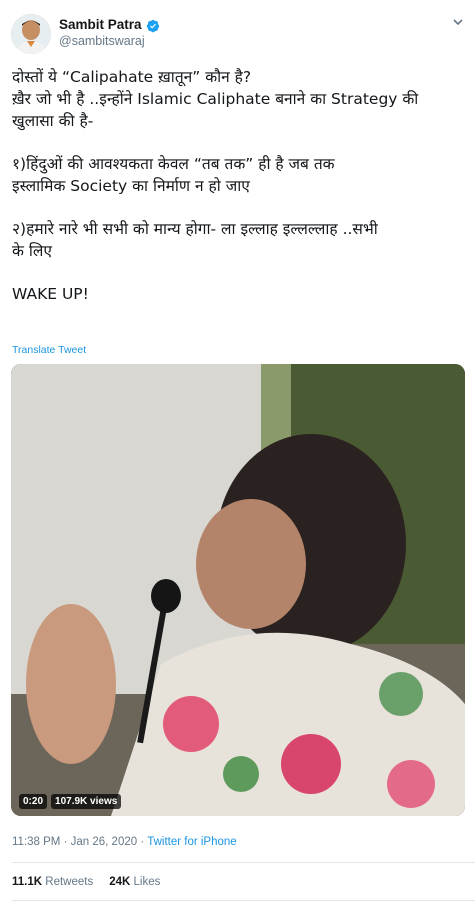 The height and width of the screenshot is (904, 475). What do you see at coordinates (131, 186) in the screenshot?
I see `tweet-line: इस्लामिक Society का निर्माण न हो जाए` at bounding box center [131, 186].